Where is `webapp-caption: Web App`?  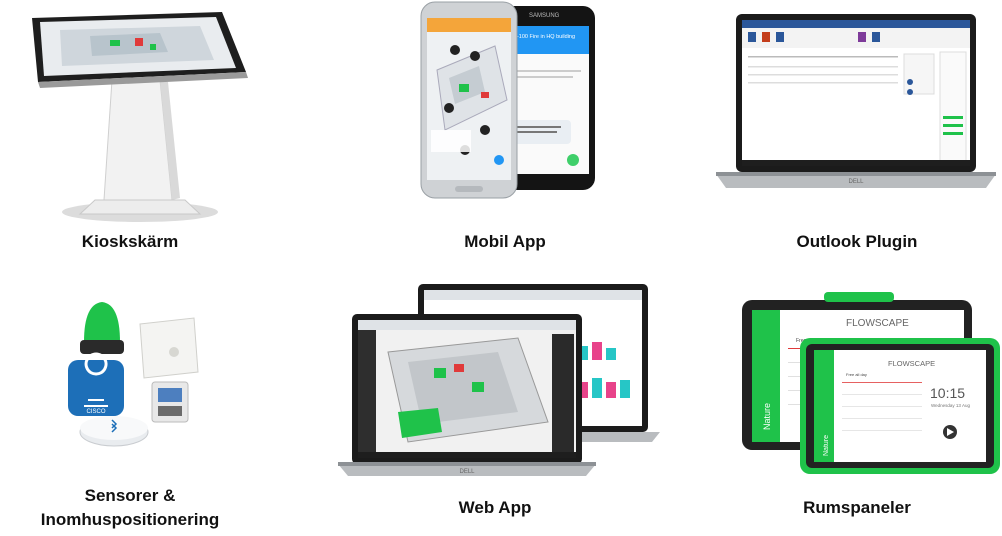
webapp-caption: Web App is located at coordinates (495, 507).